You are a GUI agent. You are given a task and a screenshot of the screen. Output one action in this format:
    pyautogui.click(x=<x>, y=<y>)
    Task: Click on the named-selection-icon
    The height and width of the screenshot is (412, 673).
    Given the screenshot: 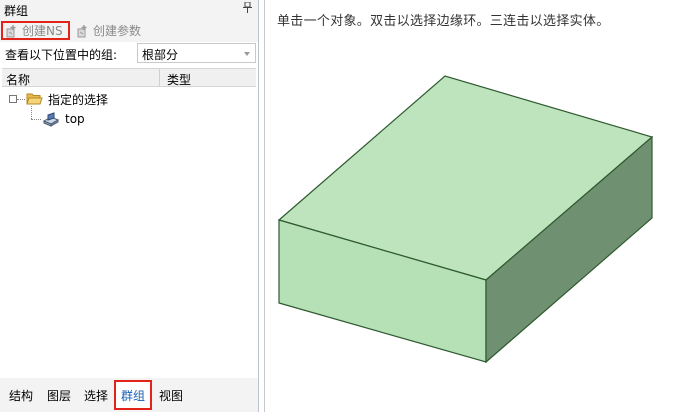 What is the action you would take?
    pyautogui.click(x=51, y=119)
    